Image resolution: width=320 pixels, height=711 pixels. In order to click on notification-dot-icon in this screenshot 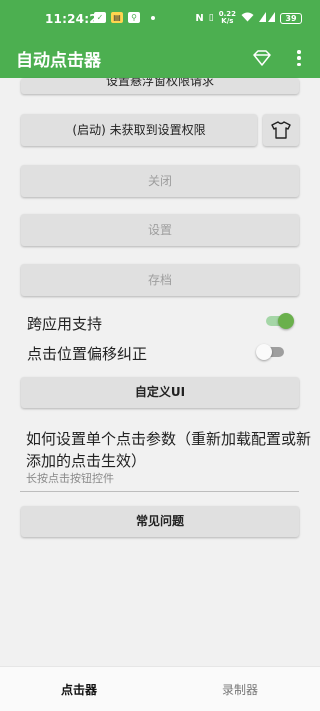, I will do `click(153, 17)`.